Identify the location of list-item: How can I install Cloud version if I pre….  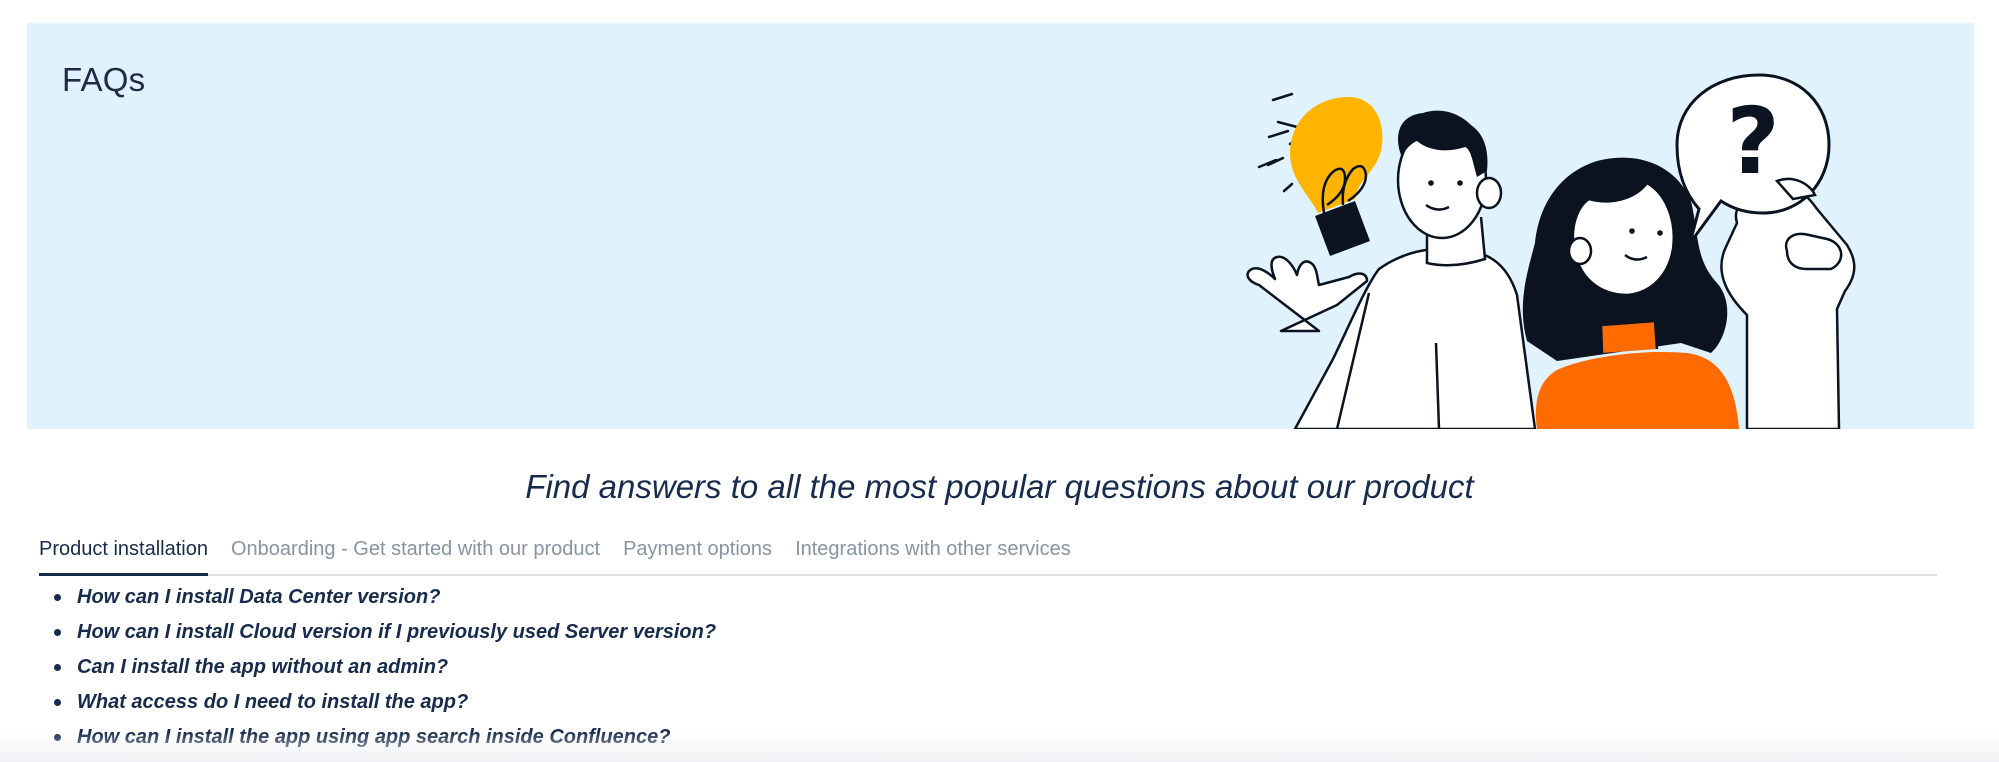
(384, 632).